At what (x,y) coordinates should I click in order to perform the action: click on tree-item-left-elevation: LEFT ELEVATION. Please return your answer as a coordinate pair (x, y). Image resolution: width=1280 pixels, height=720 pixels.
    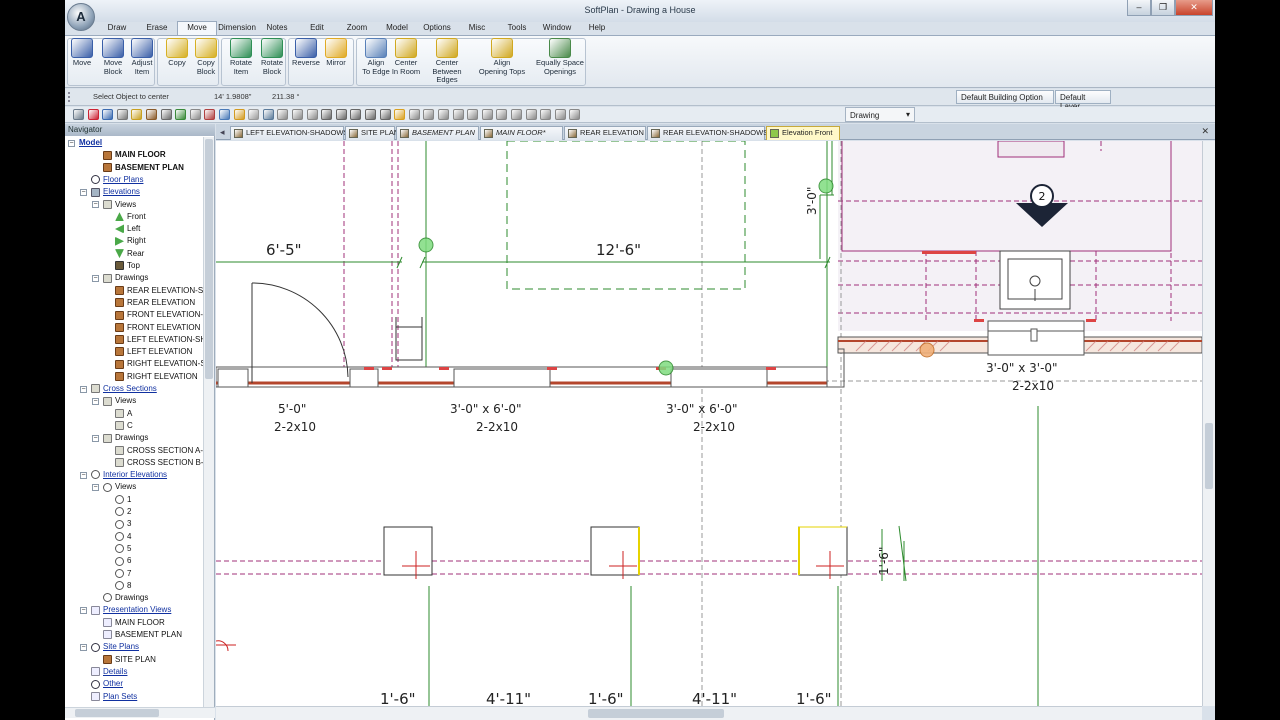
    Looking at the image, I should click on (153, 352).